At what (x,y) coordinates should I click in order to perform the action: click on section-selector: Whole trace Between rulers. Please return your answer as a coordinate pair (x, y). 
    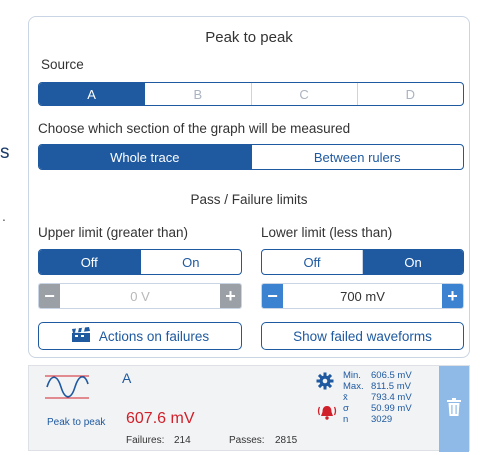
    Looking at the image, I should click on (251, 157).